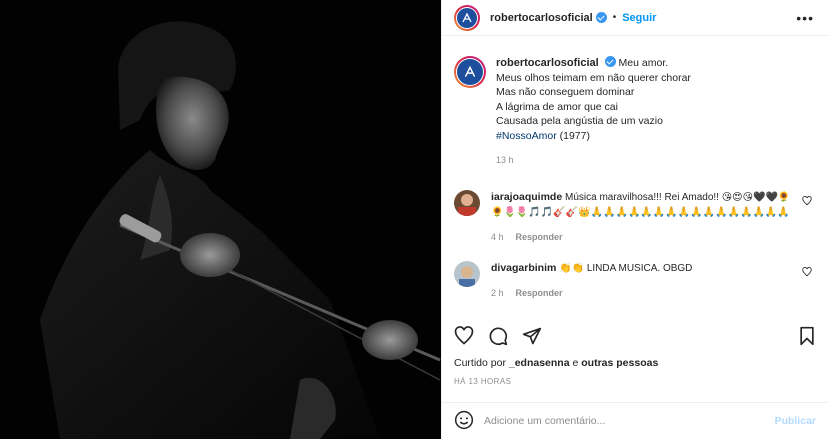 The image size is (828, 439). What do you see at coordinates (557, 106) in the screenshot?
I see `caption-line: A lágrima de amor que cai` at bounding box center [557, 106].